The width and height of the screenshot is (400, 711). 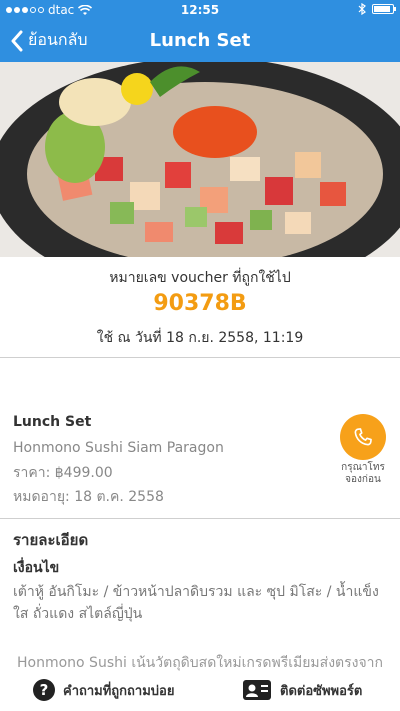 I want to click on call-label-line1: กรุณาโทร, so click(x=363, y=467).